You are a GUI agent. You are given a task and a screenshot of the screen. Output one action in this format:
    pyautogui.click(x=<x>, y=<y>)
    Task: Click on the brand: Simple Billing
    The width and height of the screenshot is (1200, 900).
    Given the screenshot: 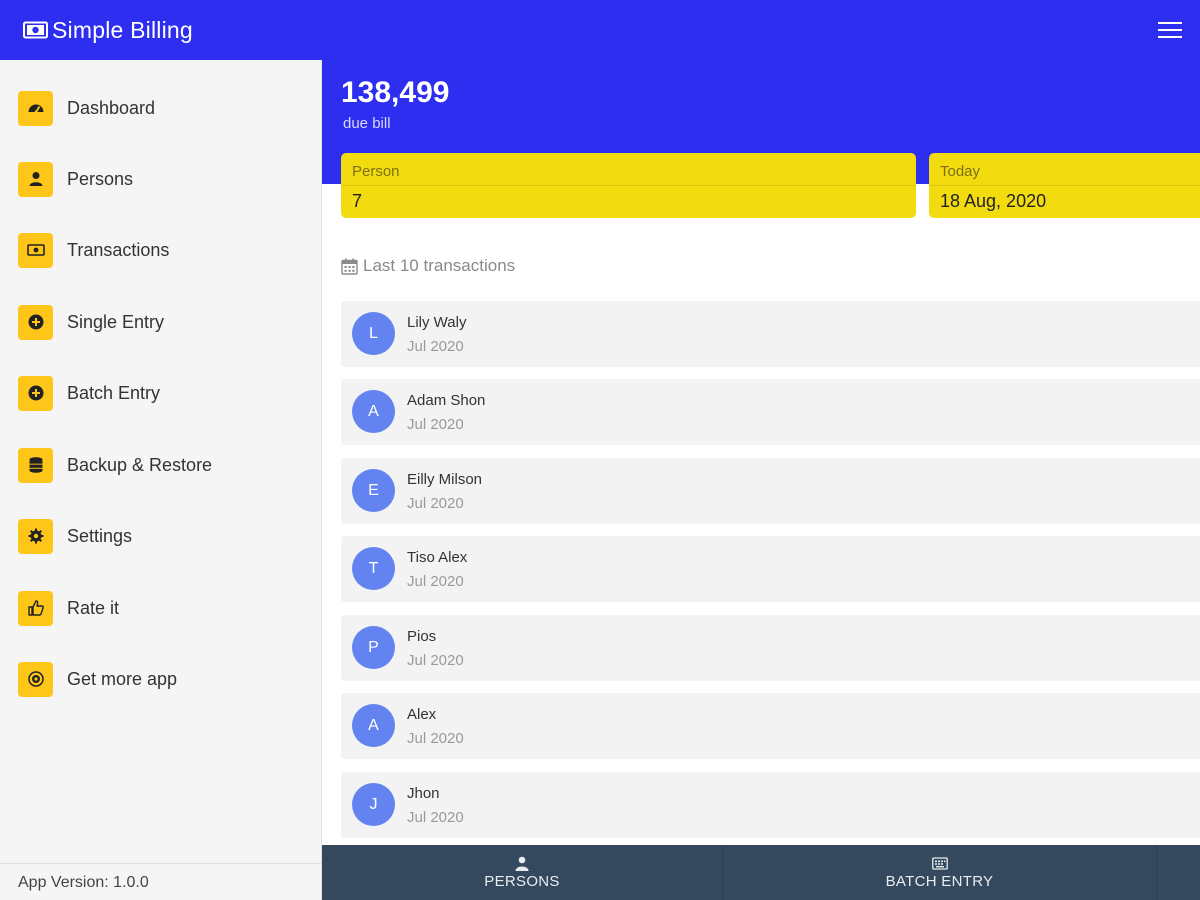 What is the action you would take?
    pyautogui.click(x=108, y=30)
    